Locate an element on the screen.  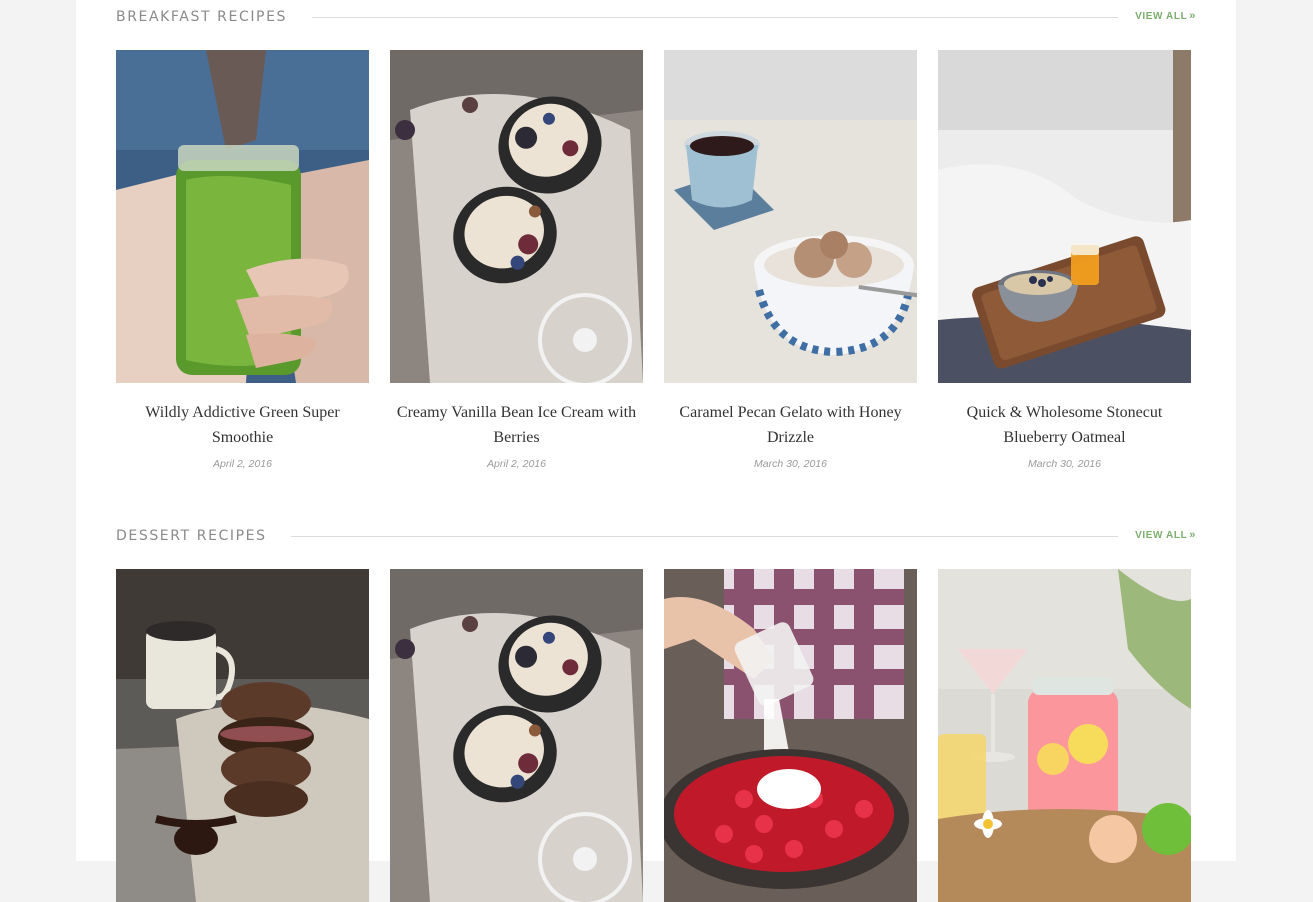
section-header: BREAKFAST RECIPES VIEW ALL» is located at coordinates (656, 17).